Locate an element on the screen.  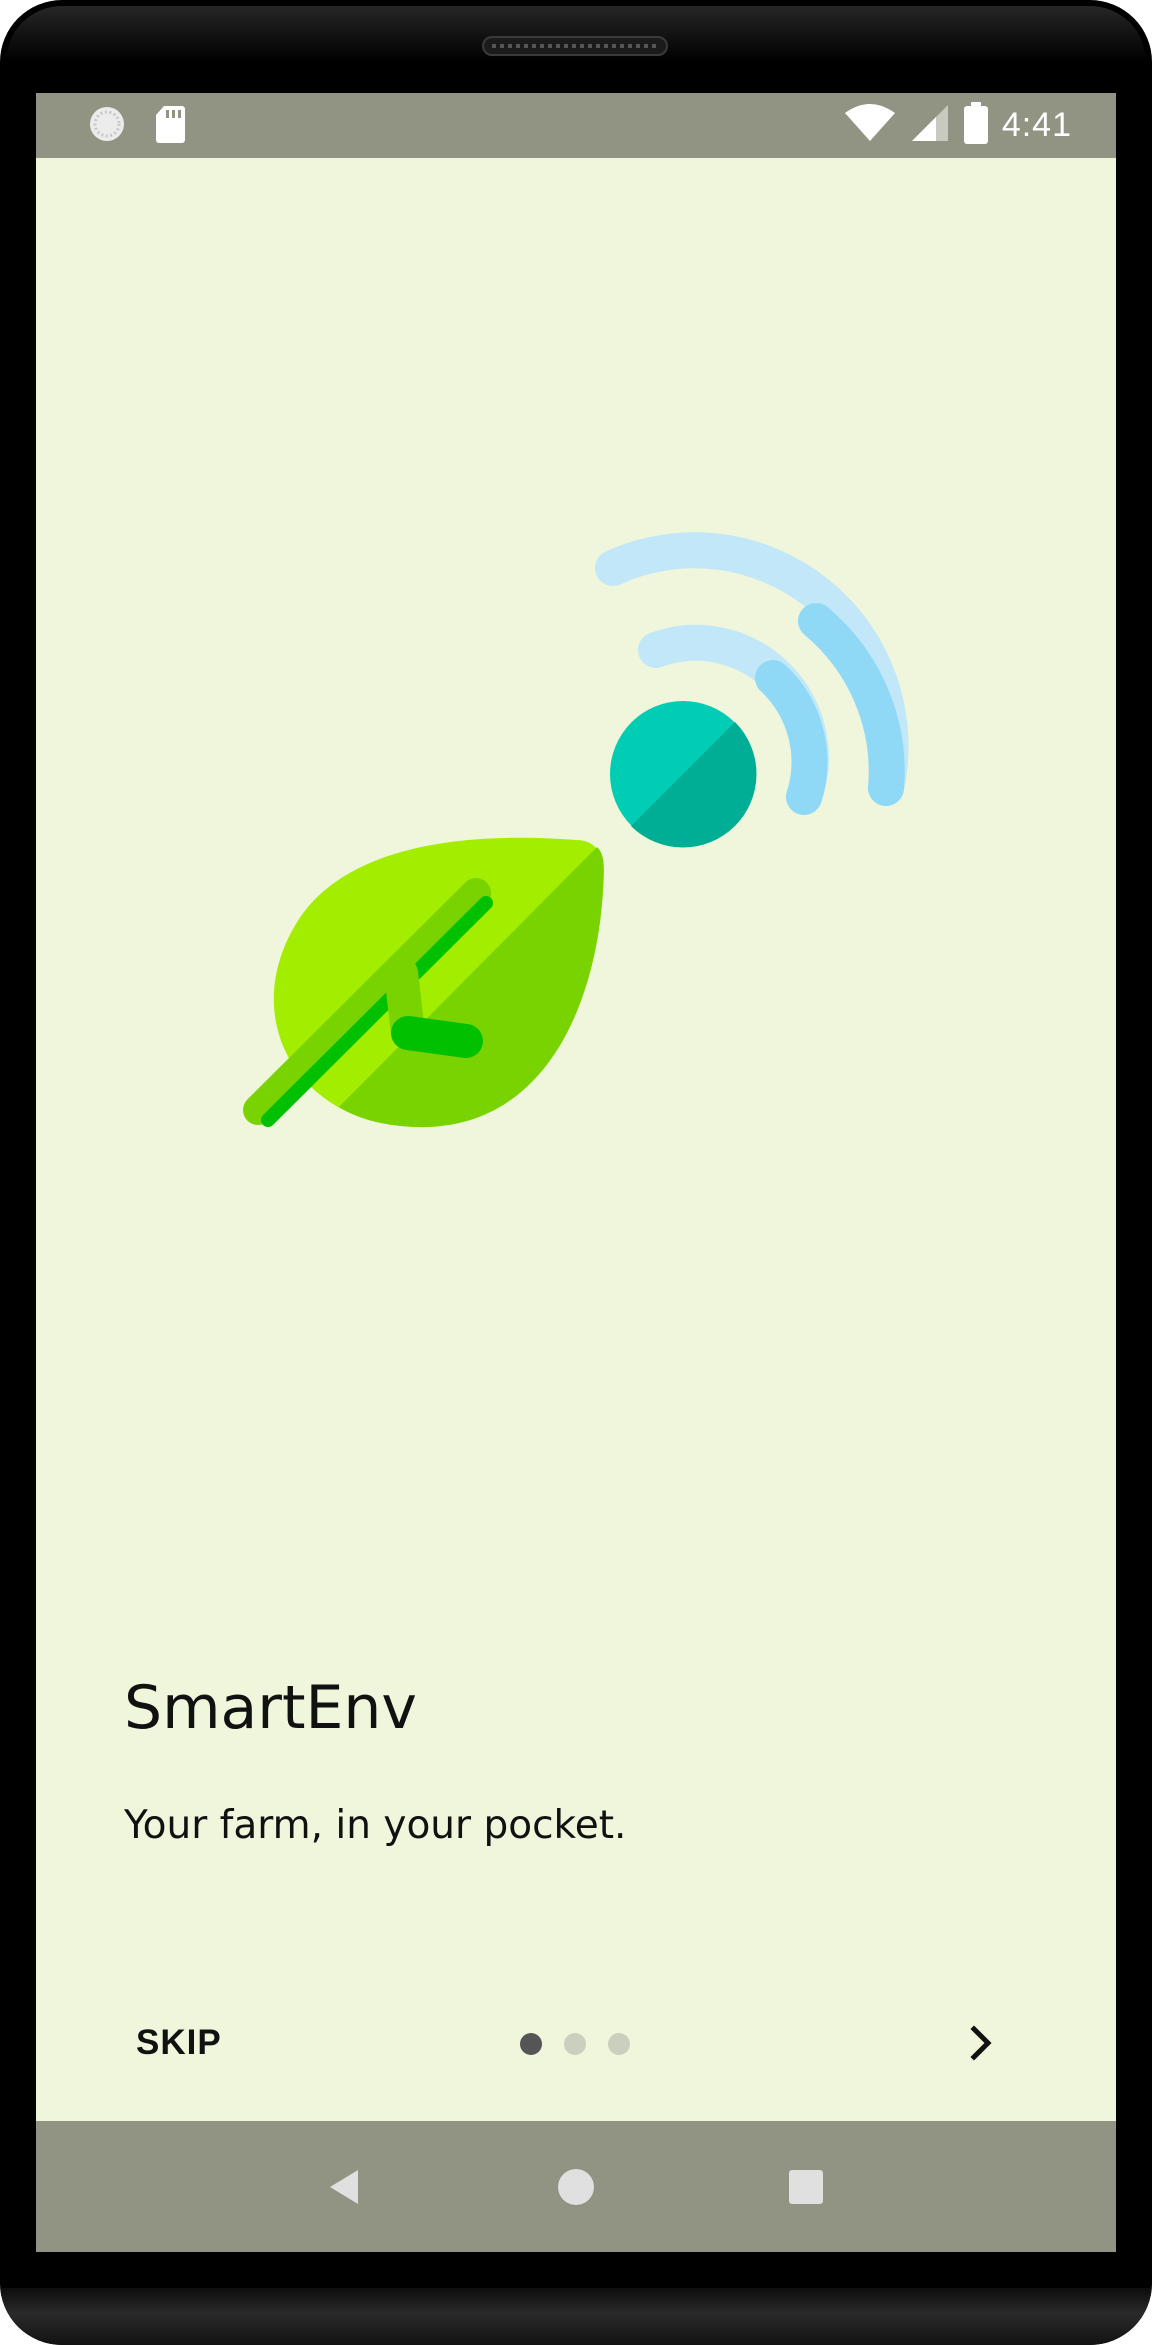
recents-icon is located at coordinates (806, 2186).